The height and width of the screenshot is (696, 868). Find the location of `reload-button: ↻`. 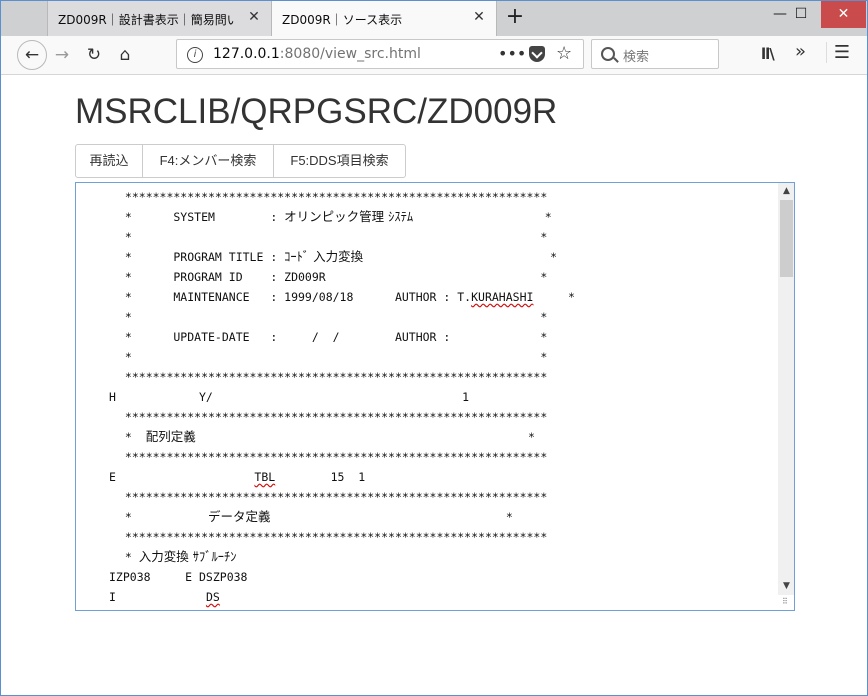

reload-button: ↻ is located at coordinates (94, 55).